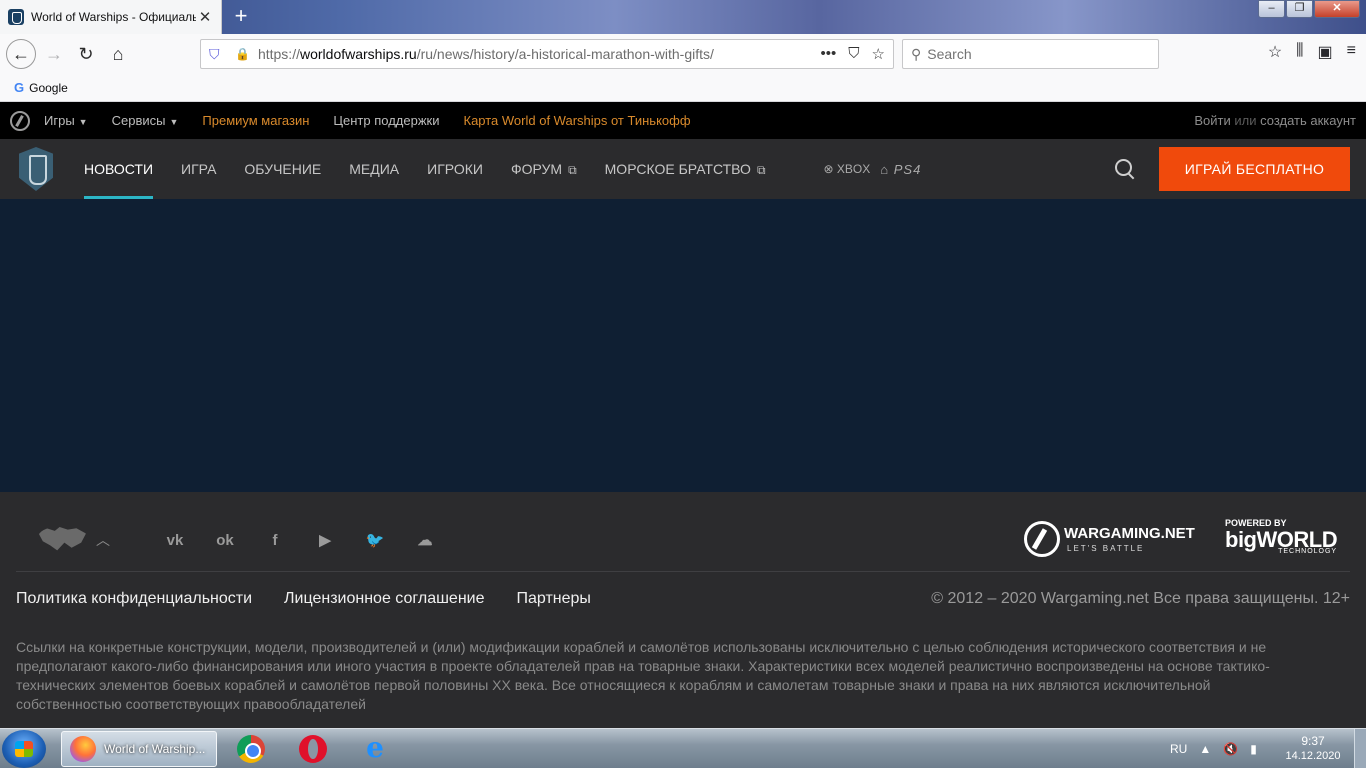 The width and height of the screenshot is (1366, 768). What do you see at coordinates (916, 53) in the screenshot?
I see `search-icon: ⚲` at bounding box center [916, 53].